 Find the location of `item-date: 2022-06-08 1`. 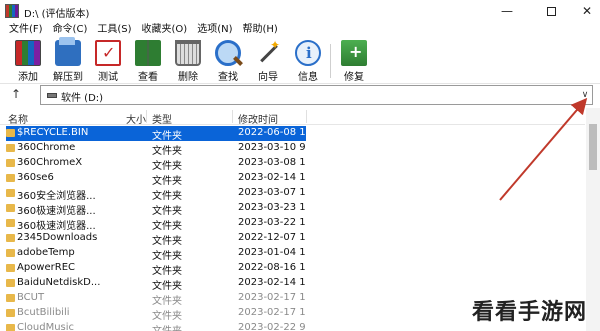

item-date: 2022-06-08 1 is located at coordinates (272, 132).